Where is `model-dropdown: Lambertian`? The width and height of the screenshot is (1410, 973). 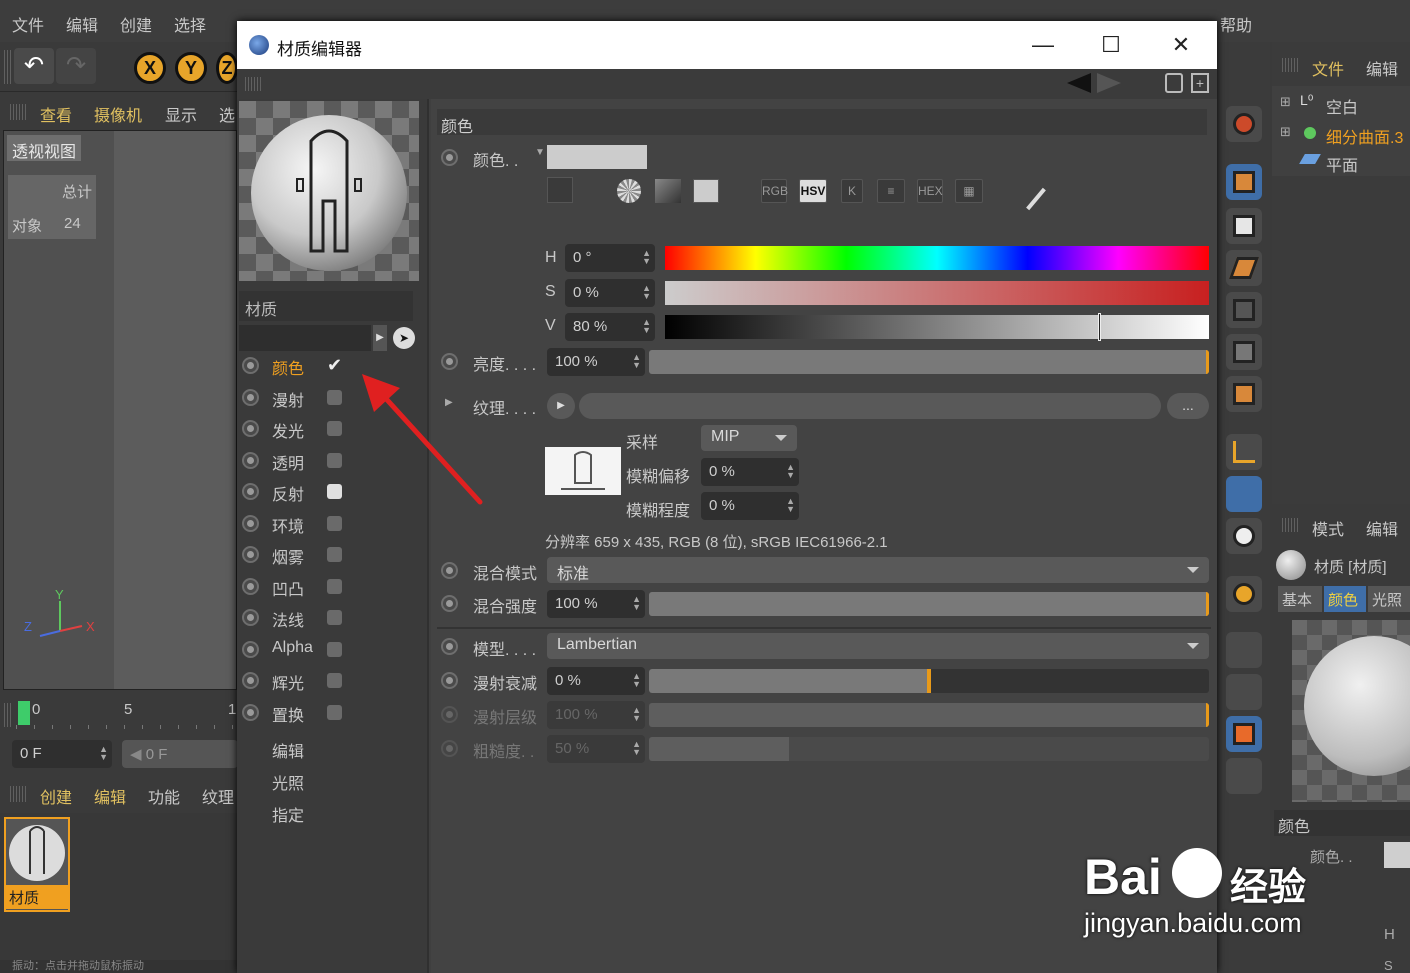 model-dropdown: Lambertian is located at coordinates (878, 646).